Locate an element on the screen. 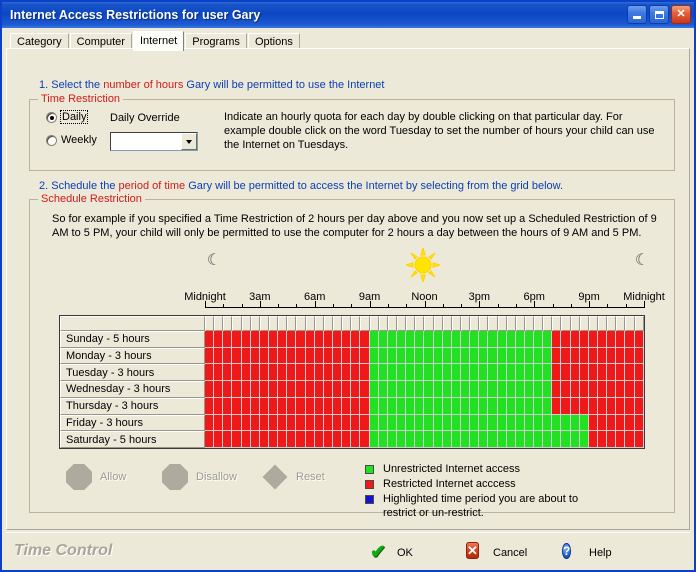 Image resolution: width=696 pixels, height=572 pixels. grid-day-label: Sunday - 5 hours is located at coordinates (132, 339).